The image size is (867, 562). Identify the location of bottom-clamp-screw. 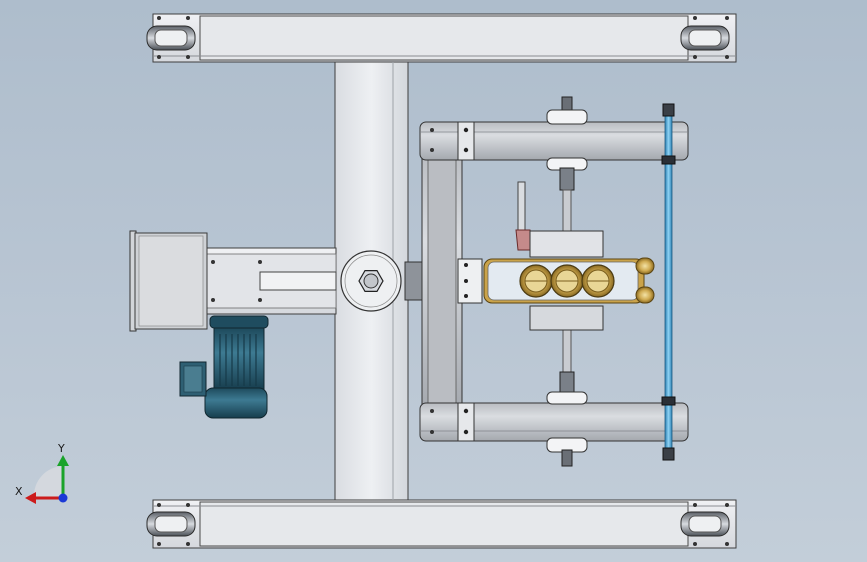
(567, 398).